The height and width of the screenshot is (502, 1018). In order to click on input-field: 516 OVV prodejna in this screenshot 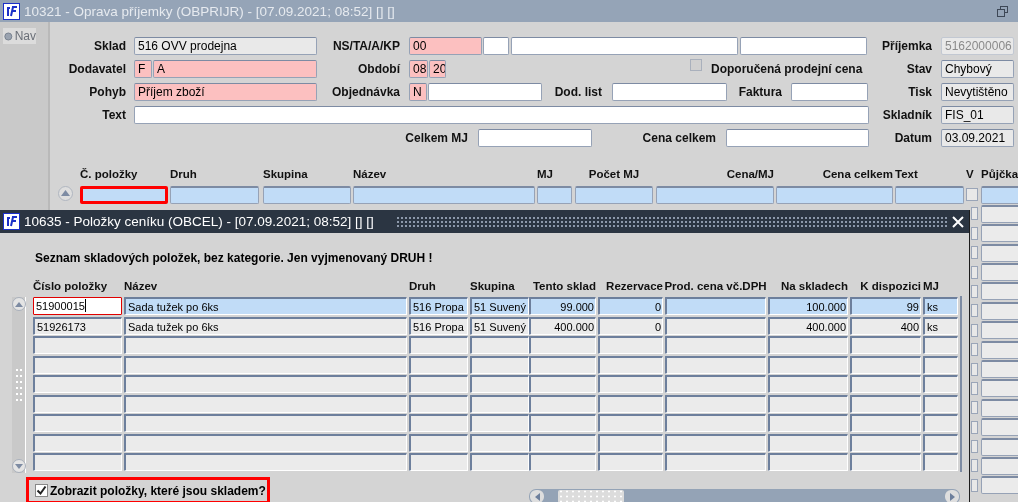, I will do `click(225, 46)`.